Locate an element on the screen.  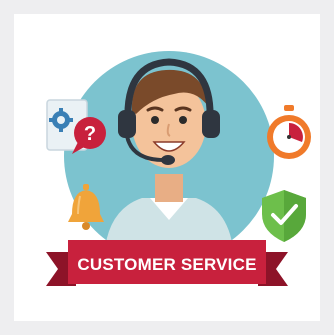
customer-service-banner: CUSTOMER SERVICE is located at coordinates (167, 263).